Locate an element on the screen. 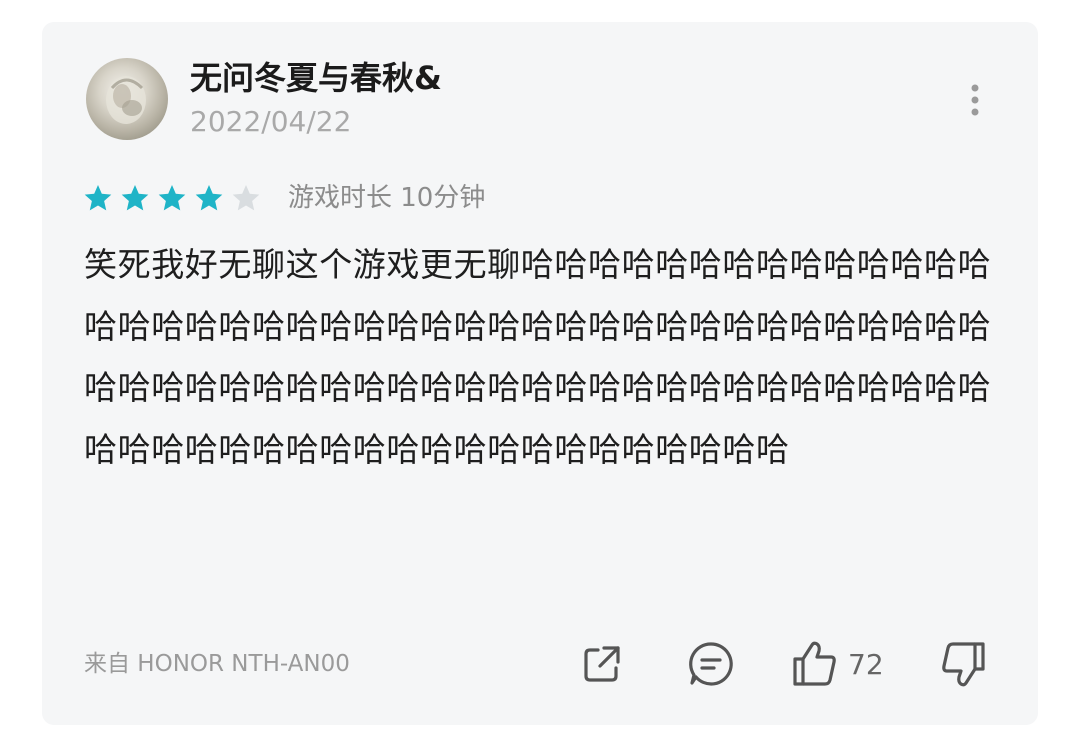 The image size is (1080, 745). dislike-button is located at coordinates (963, 664).